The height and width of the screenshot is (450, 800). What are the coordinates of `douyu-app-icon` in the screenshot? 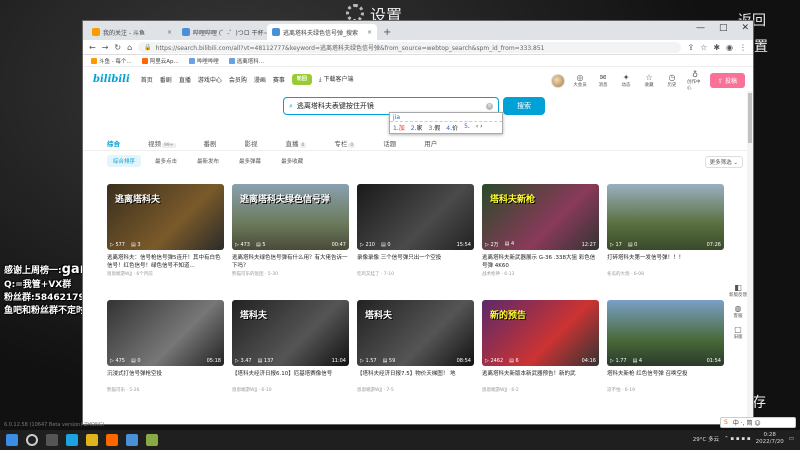 It's located at (112, 440).